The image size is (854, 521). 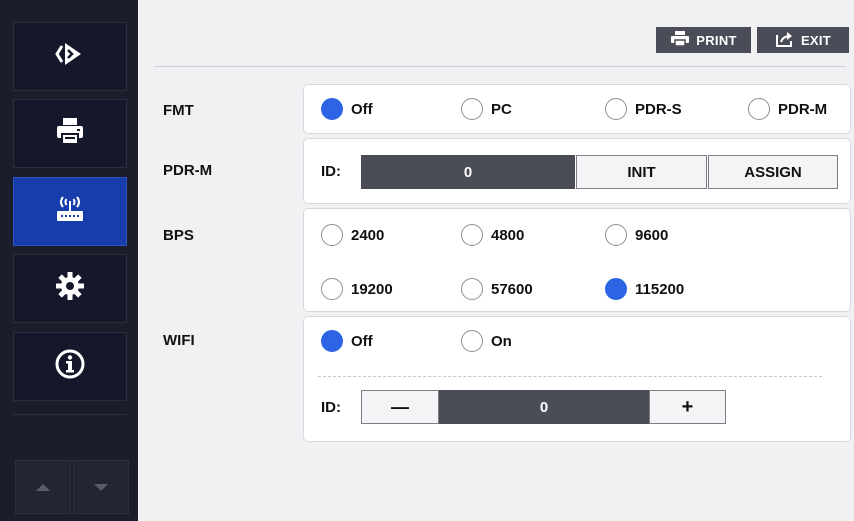 I want to click on scroll-down-button, so click(x=101, y=487).